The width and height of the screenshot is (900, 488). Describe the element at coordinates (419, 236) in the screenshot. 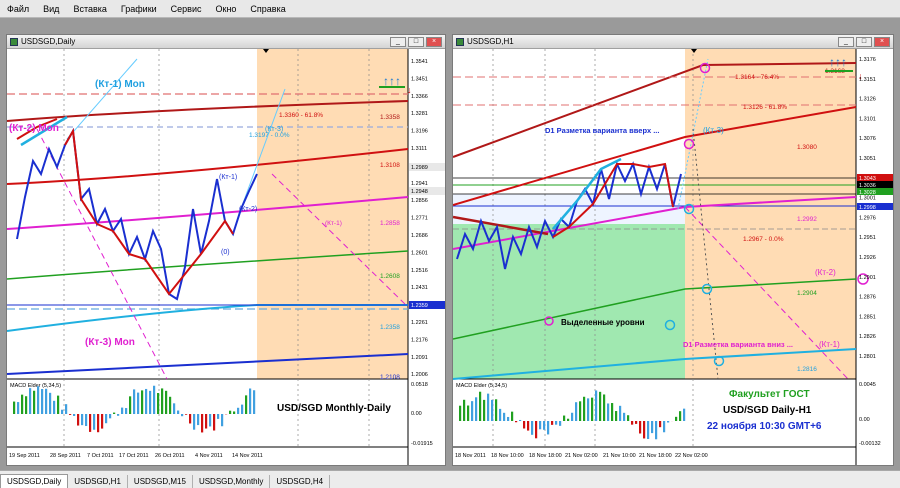

I see `price-tick: 1.2686` at that location.